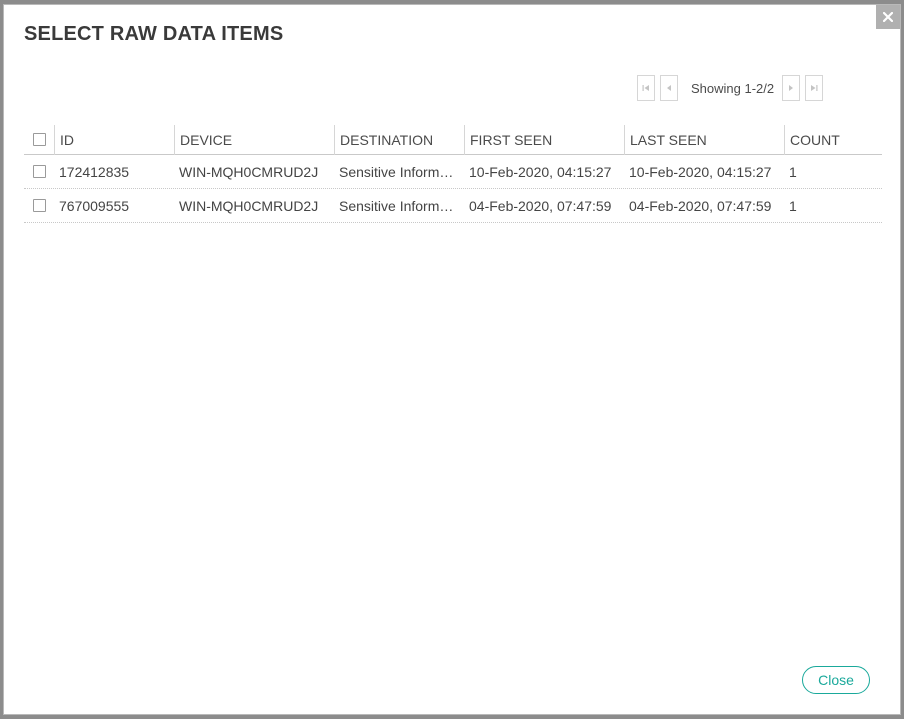 Image resolution: width=904 pixels, height=719 pixels. Describe the element at coordinates (704, 139) in the screenshot. I see `column-header-last-seen: LAST SEEN` at that location.